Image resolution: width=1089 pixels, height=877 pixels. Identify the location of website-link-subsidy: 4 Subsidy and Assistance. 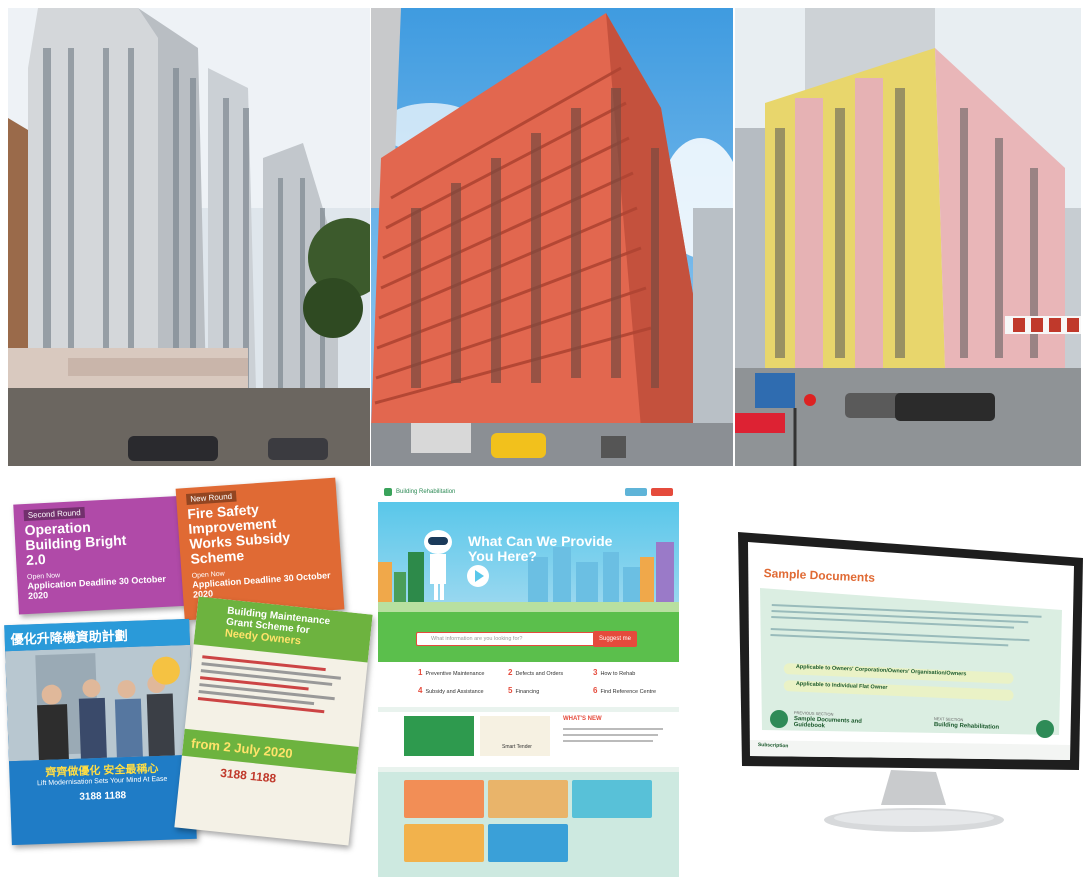
(451, 690).